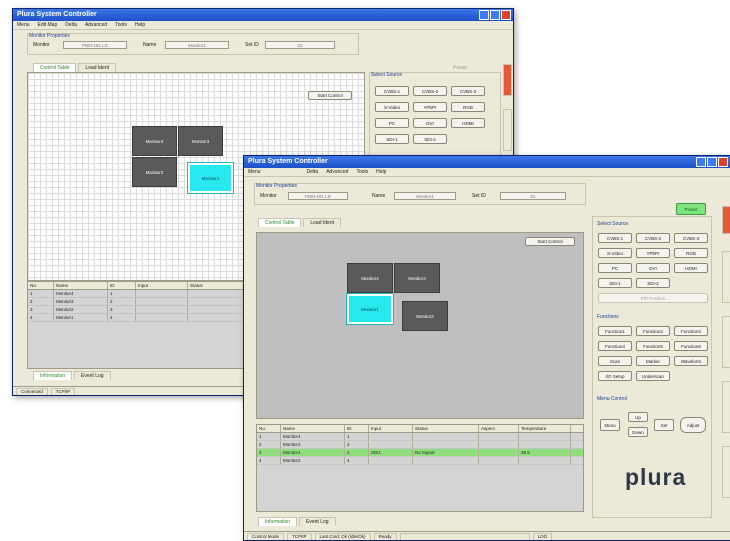 The height and width of the screenshot is (541, 730). Describe the element at coordinates (693, 425) in the screenshot. I see `adjust-button: Adjust` at that location.